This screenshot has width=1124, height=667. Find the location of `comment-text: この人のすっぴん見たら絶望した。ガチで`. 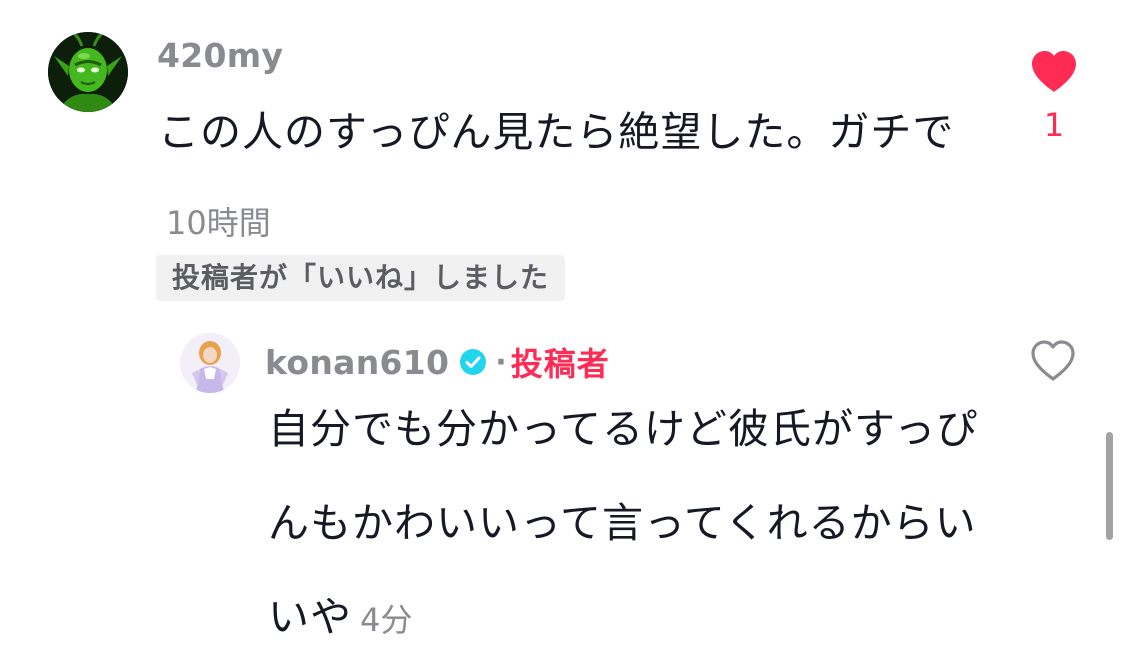

comment-text: この人のすっぴん見たら絶望した。ガチで is located at coordinates (556, 132).